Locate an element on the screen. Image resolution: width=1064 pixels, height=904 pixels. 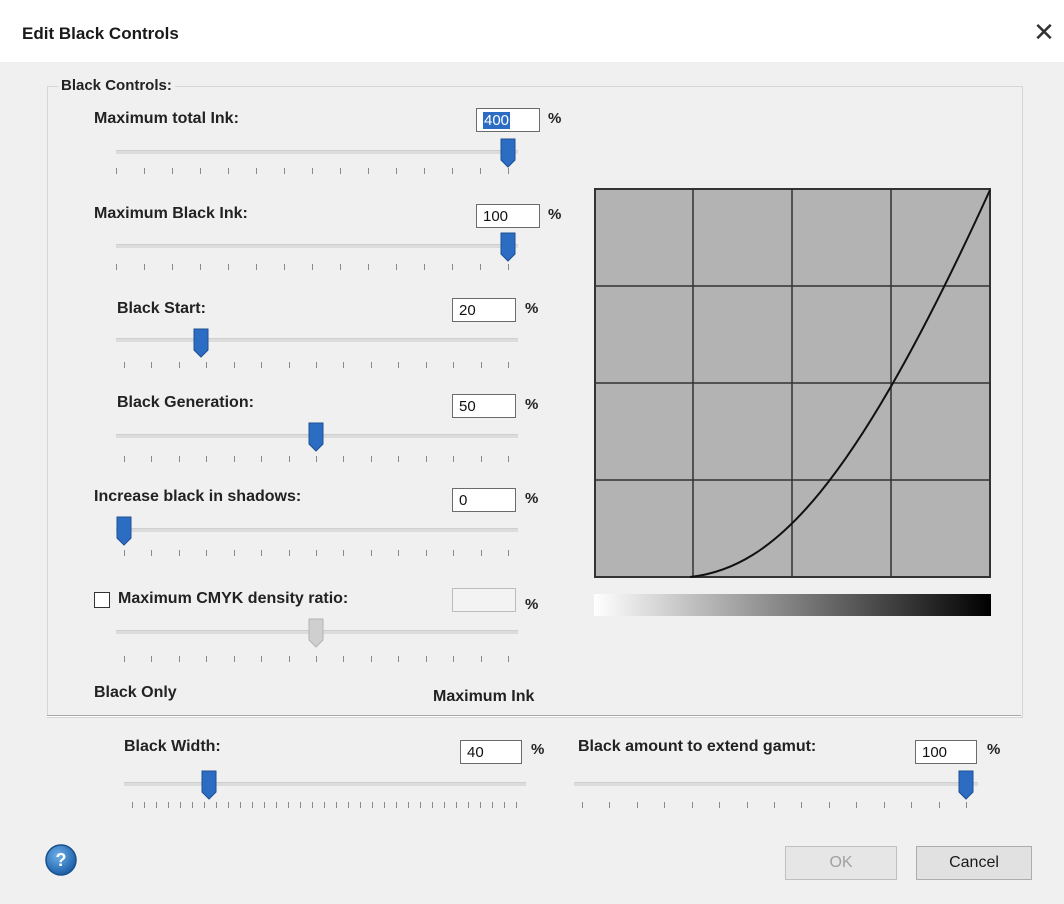
black-start-slider-track is located at coordinates (317, 340).